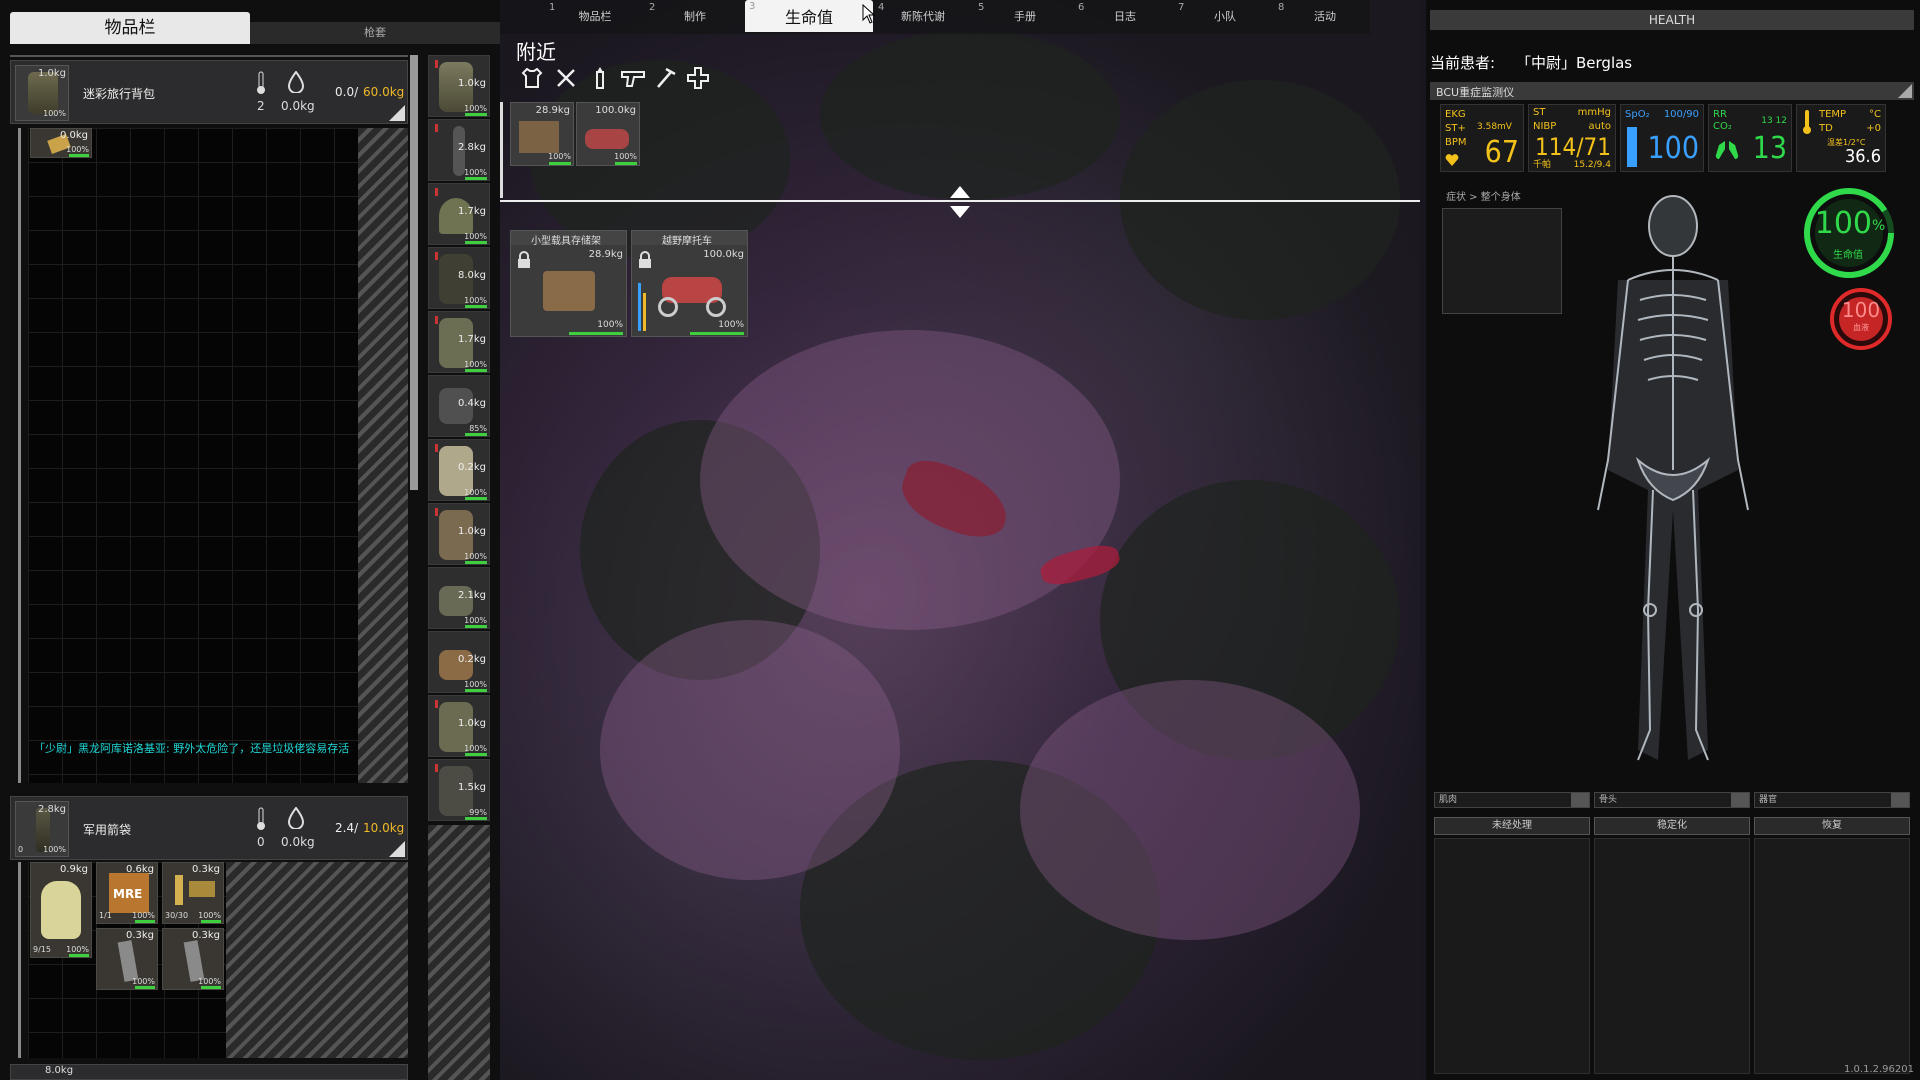  I want to click on select-organ: 器官, so click(1832, 800).